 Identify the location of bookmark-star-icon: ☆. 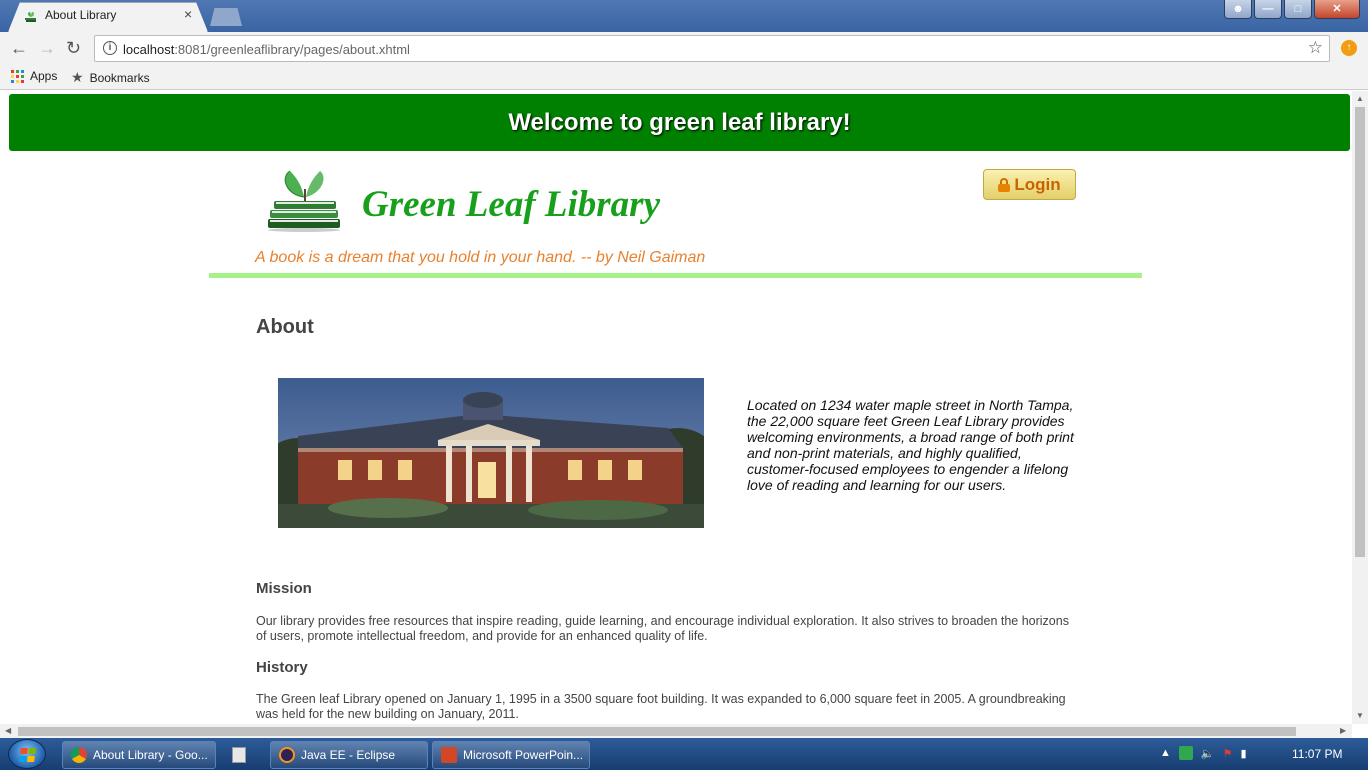
(1315, 48).